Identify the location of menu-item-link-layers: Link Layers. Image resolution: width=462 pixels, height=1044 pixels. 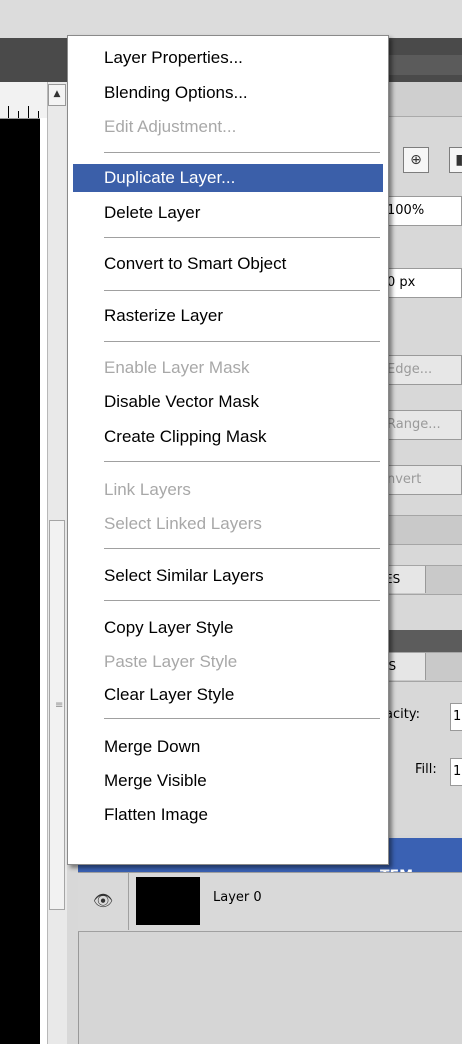
(147, 489).